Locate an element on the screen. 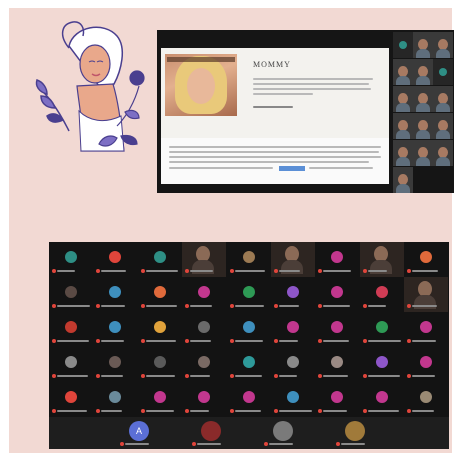 Image resolution: width=461 pixels, height=461 pixels. avatar: A is located at coordinates (139, 431).